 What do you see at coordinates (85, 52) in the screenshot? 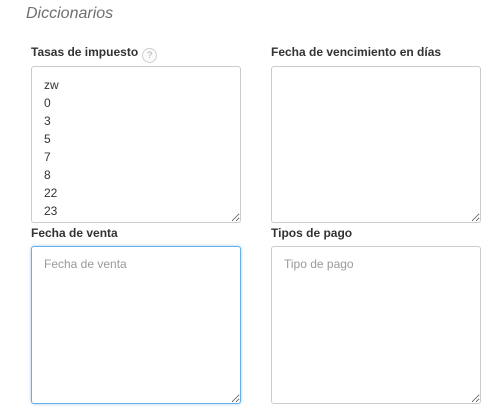
I see `tax-rates-label-text: Tasas de impuesto` at bounding box center [85, 52].